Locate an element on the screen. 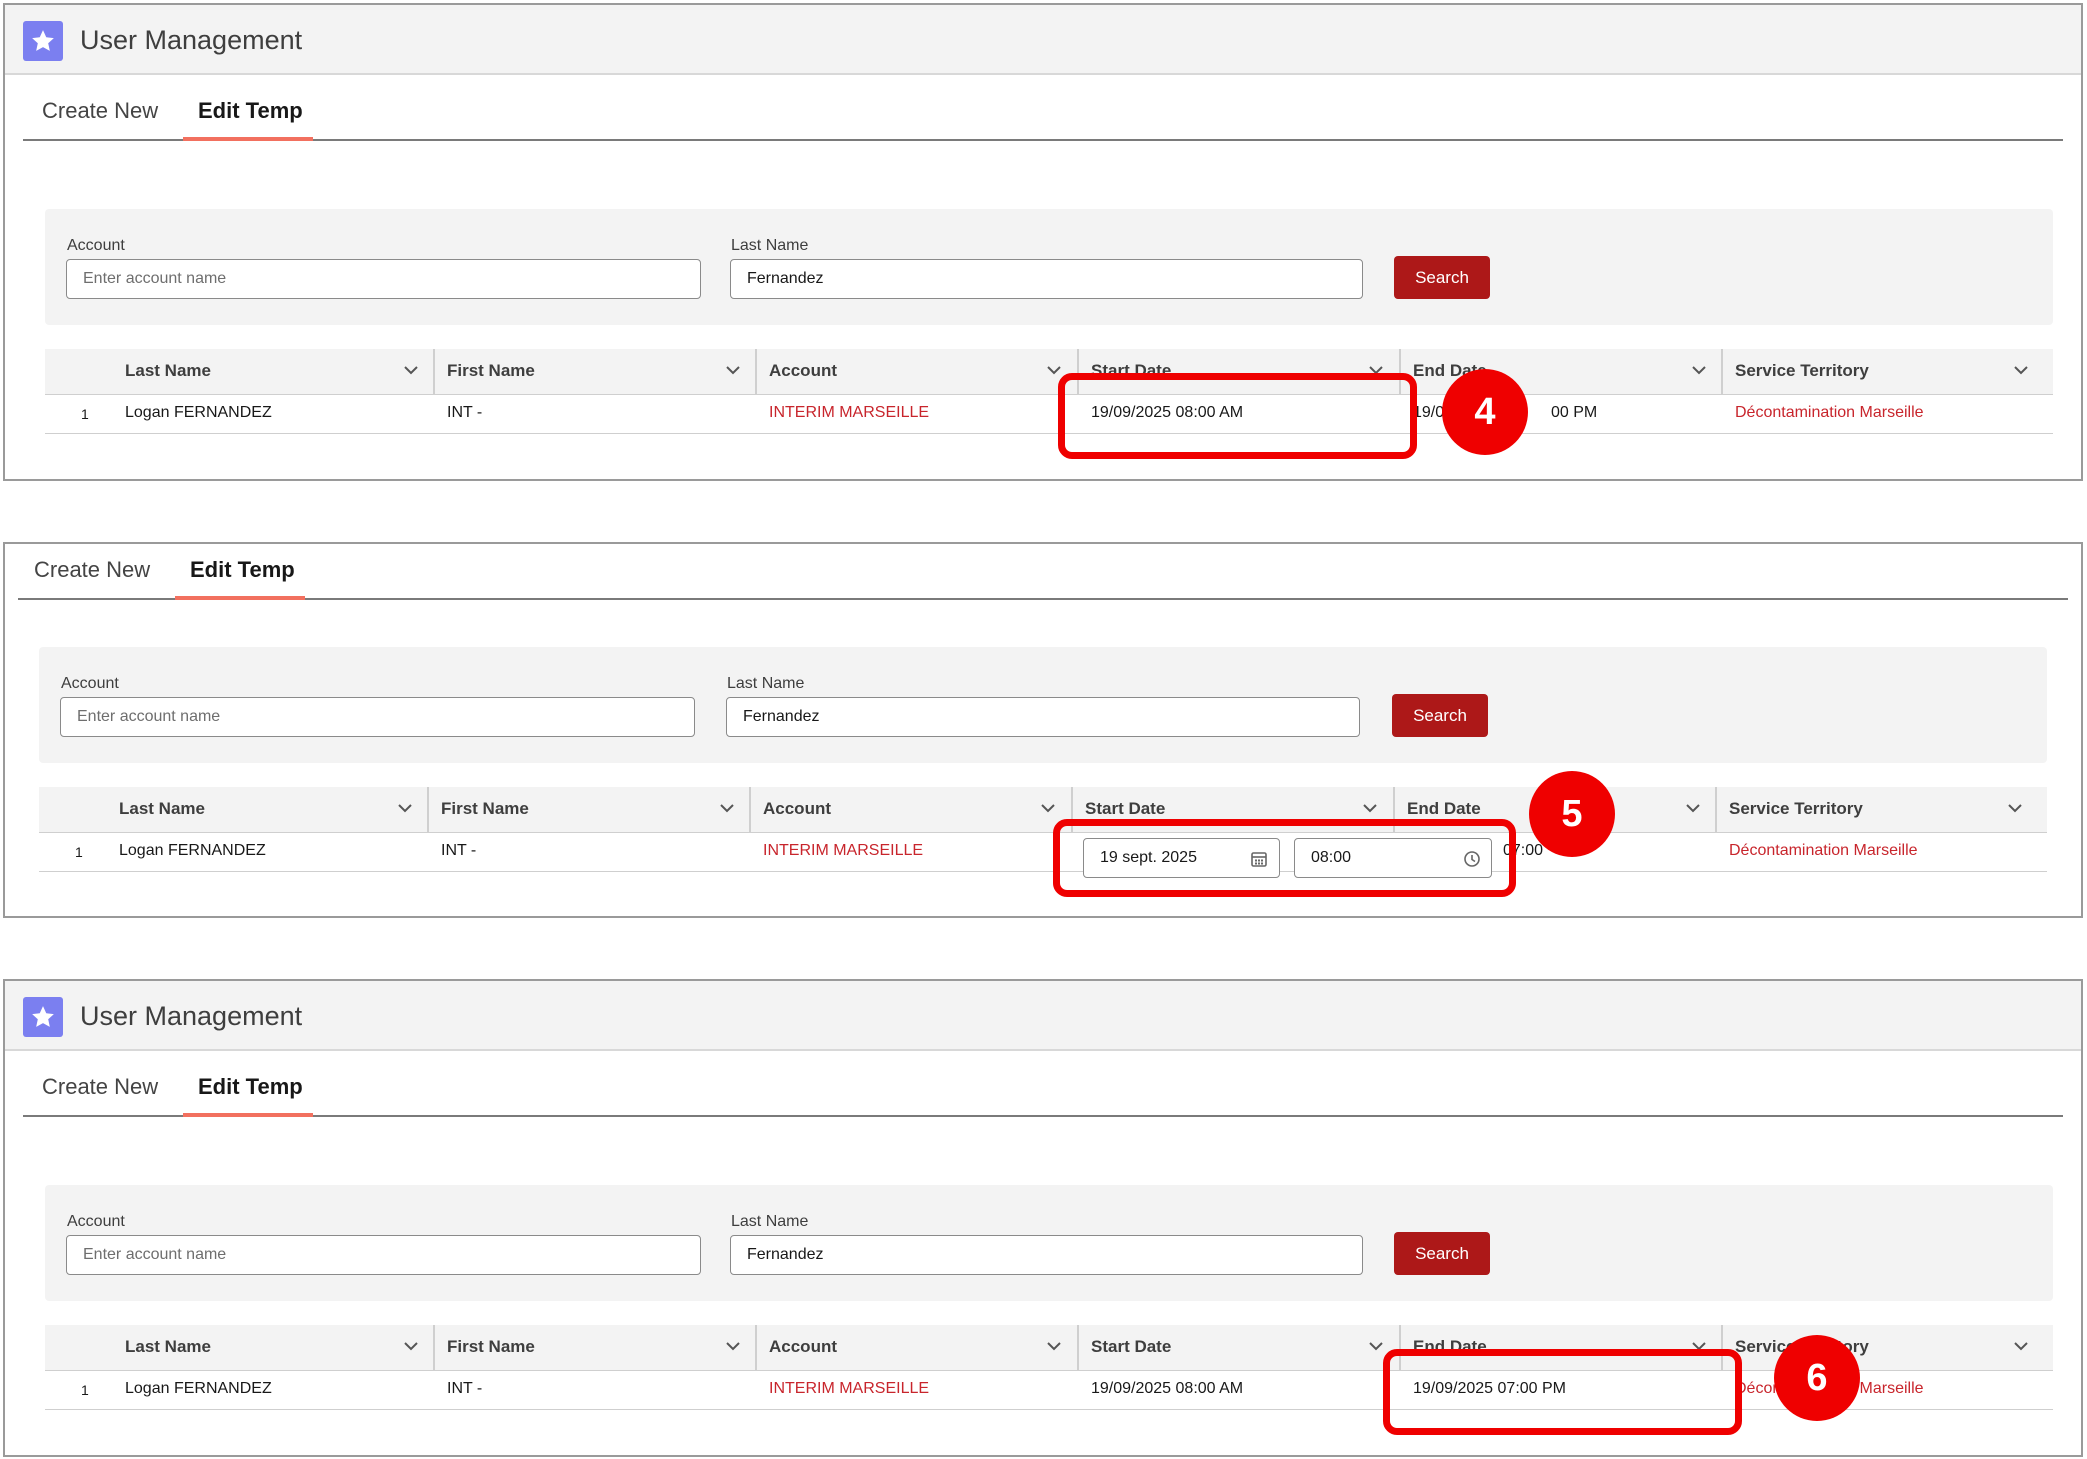 The width and height of the screenshot is (2087, 1459). step-badge: 5 is located at coordinates (1572, 814).